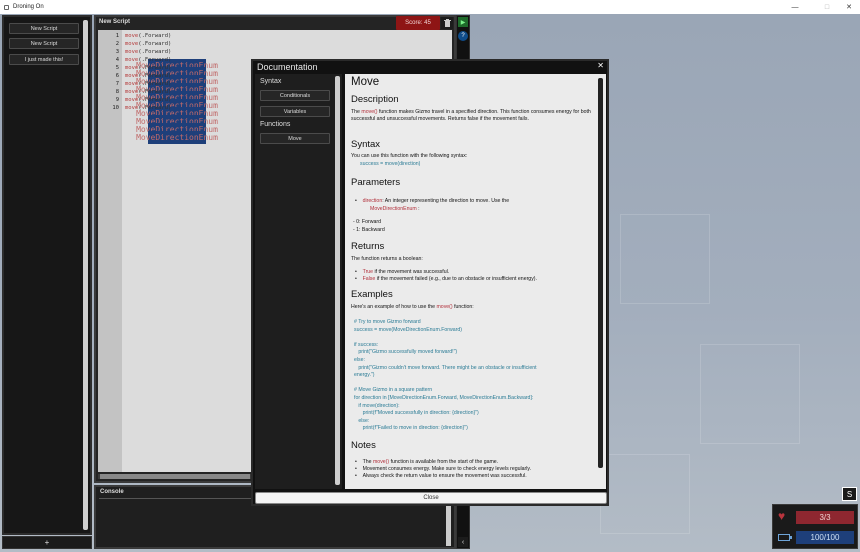  I want to click on doc-page-title: Move, so click(365, 82).